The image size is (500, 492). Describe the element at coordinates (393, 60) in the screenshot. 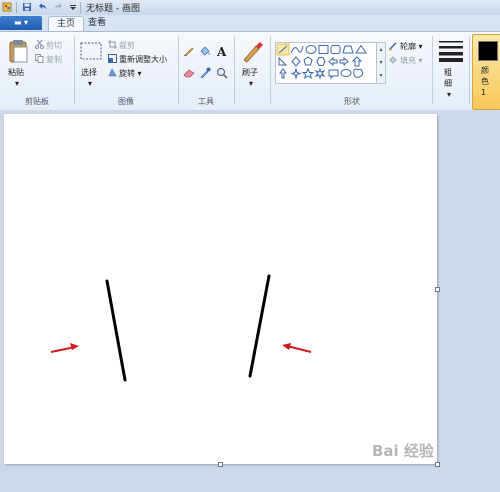

I see `fill-icon` at that location.